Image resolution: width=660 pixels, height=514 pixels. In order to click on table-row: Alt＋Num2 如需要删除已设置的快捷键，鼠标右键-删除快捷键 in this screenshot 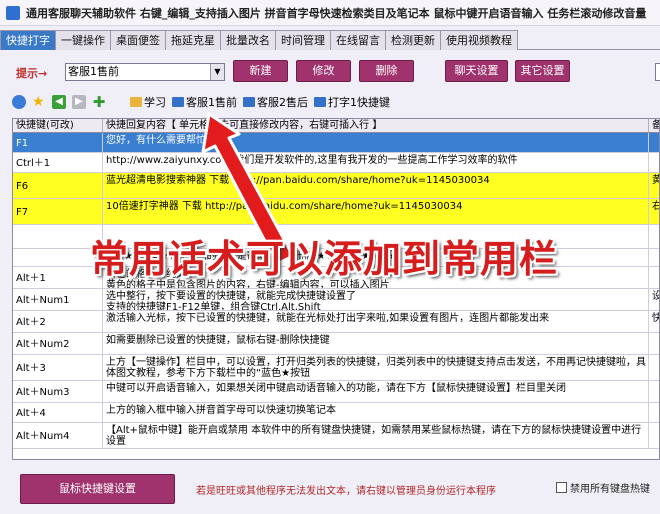, I will do `click(336, 344)`.